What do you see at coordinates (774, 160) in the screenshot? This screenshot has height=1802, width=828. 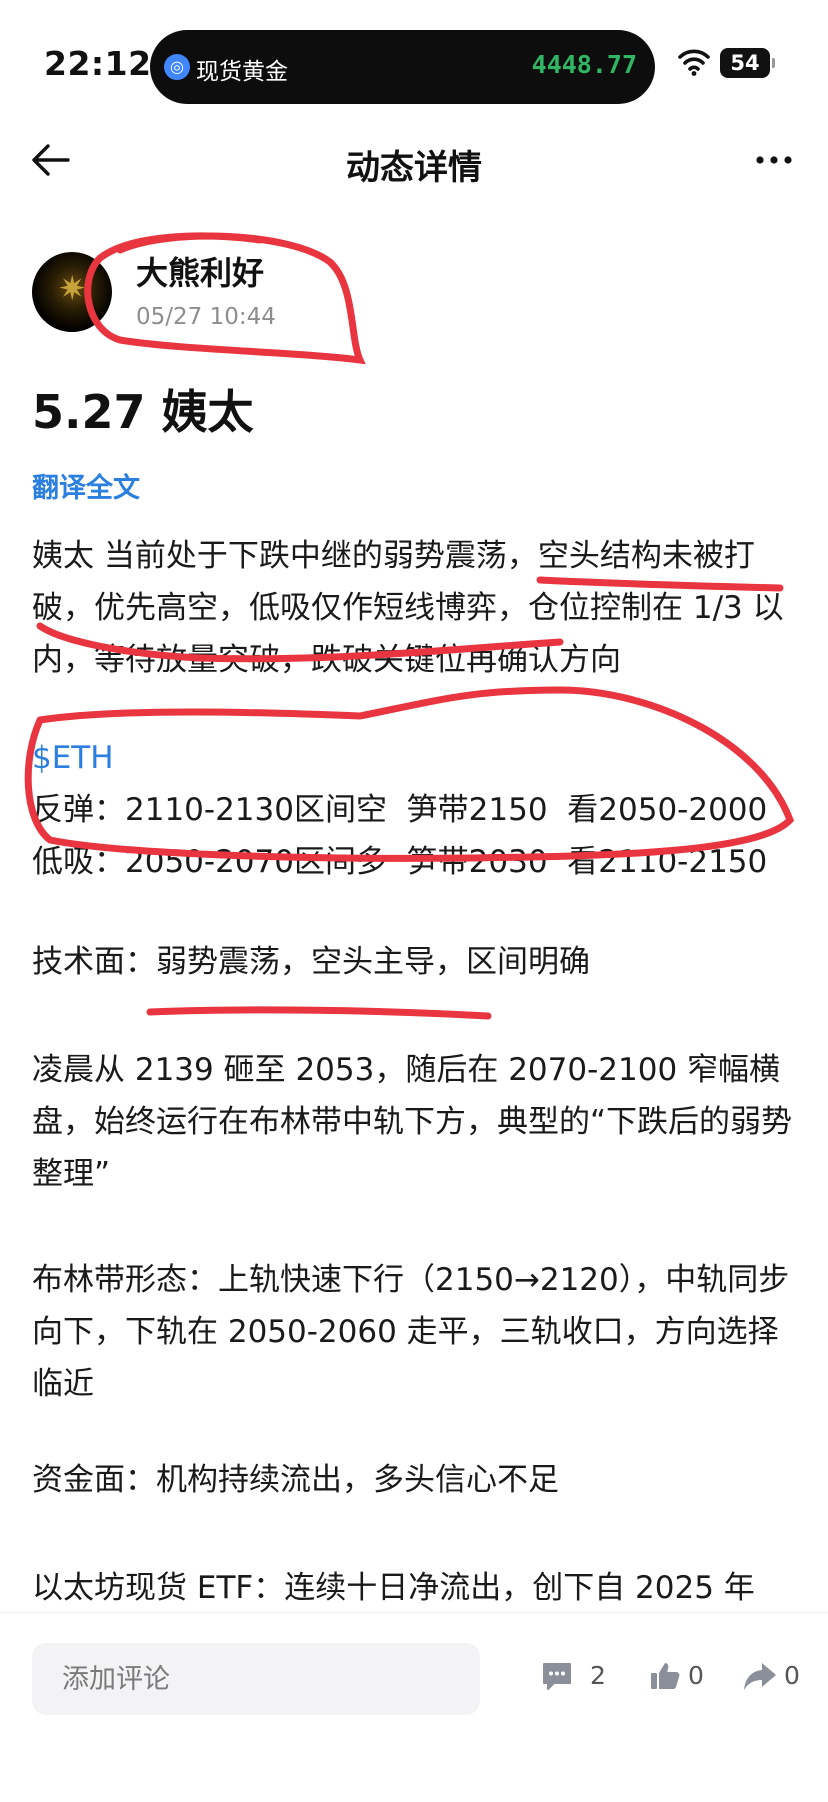 I see `more-options-icon` at bounding box center [774, 160].